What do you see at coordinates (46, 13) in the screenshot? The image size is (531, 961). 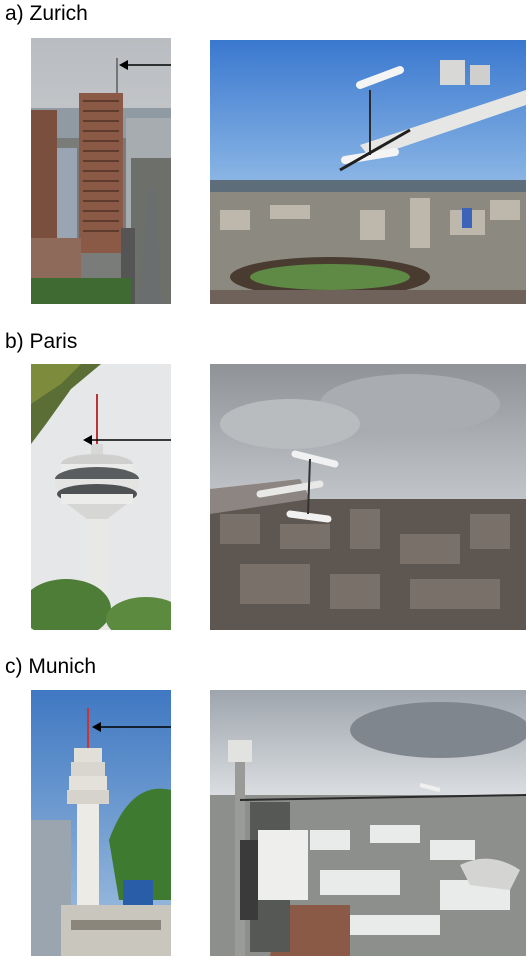 I see `panel-label-zurich: a) Zurich` at bounding box center [46, 13].